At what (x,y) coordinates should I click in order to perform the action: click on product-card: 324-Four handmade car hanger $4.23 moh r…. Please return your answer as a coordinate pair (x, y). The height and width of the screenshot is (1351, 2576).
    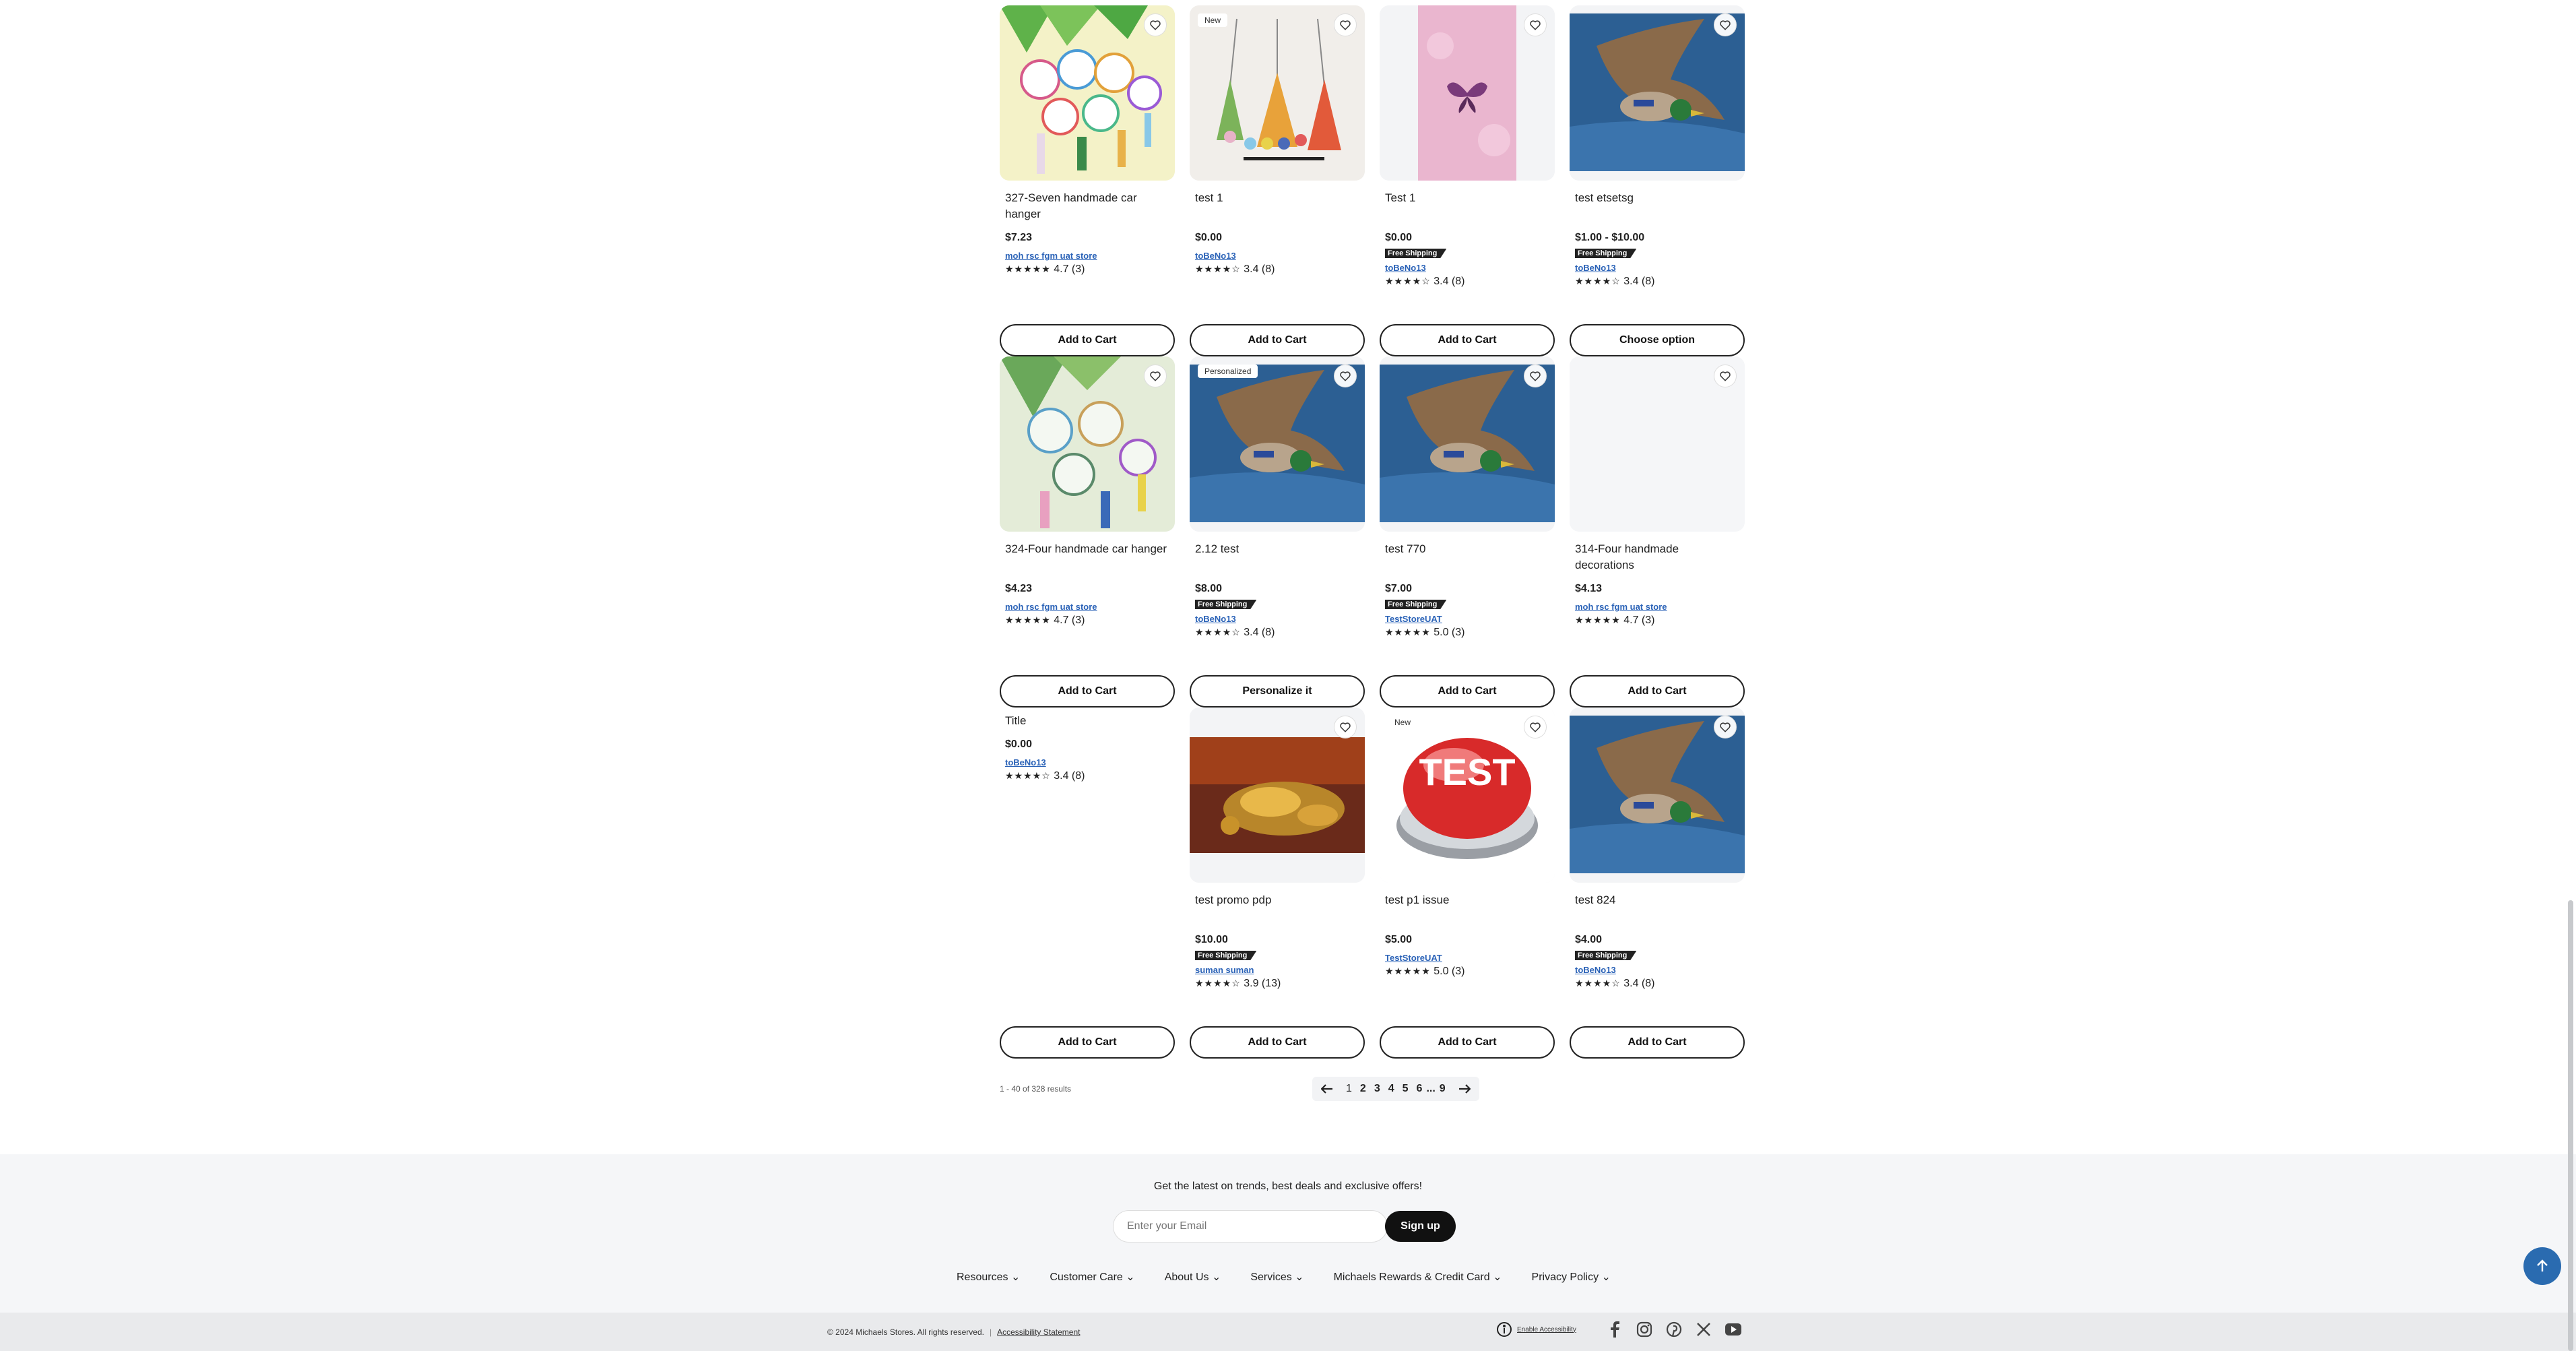
    Looking at the image, I should click on (1087, 532).